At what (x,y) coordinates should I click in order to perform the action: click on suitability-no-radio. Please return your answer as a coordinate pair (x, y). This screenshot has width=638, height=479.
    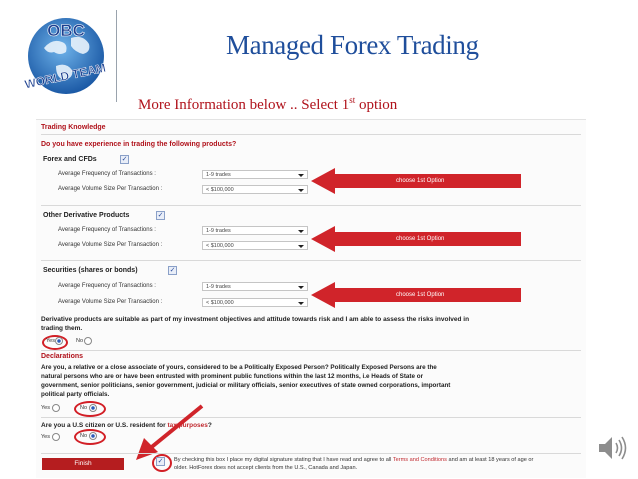
    Looking at the image, I should click on (88, 341).